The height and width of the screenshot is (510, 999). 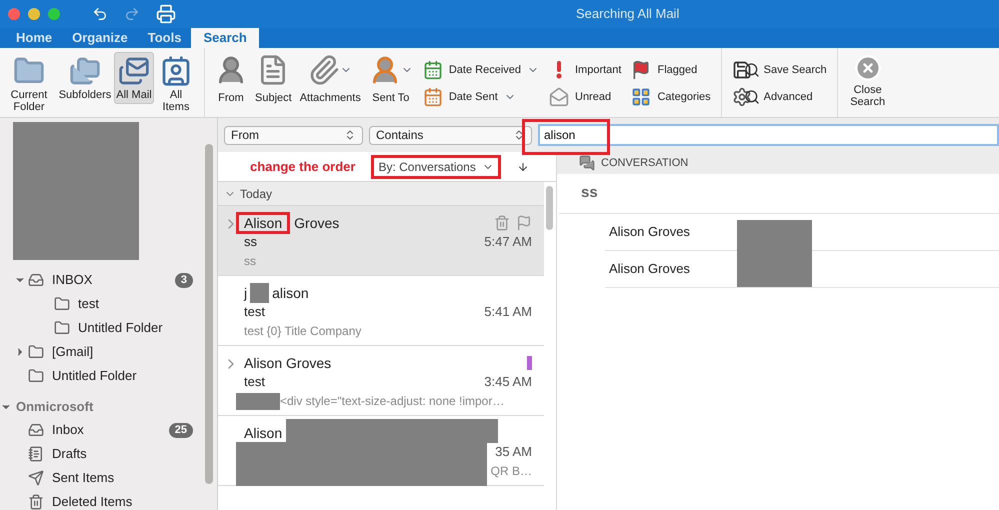 What do you see at coordinates (225, 38) in the screenshot?
I see `ribbon-tab: Search` at bounding box center [225, 38].